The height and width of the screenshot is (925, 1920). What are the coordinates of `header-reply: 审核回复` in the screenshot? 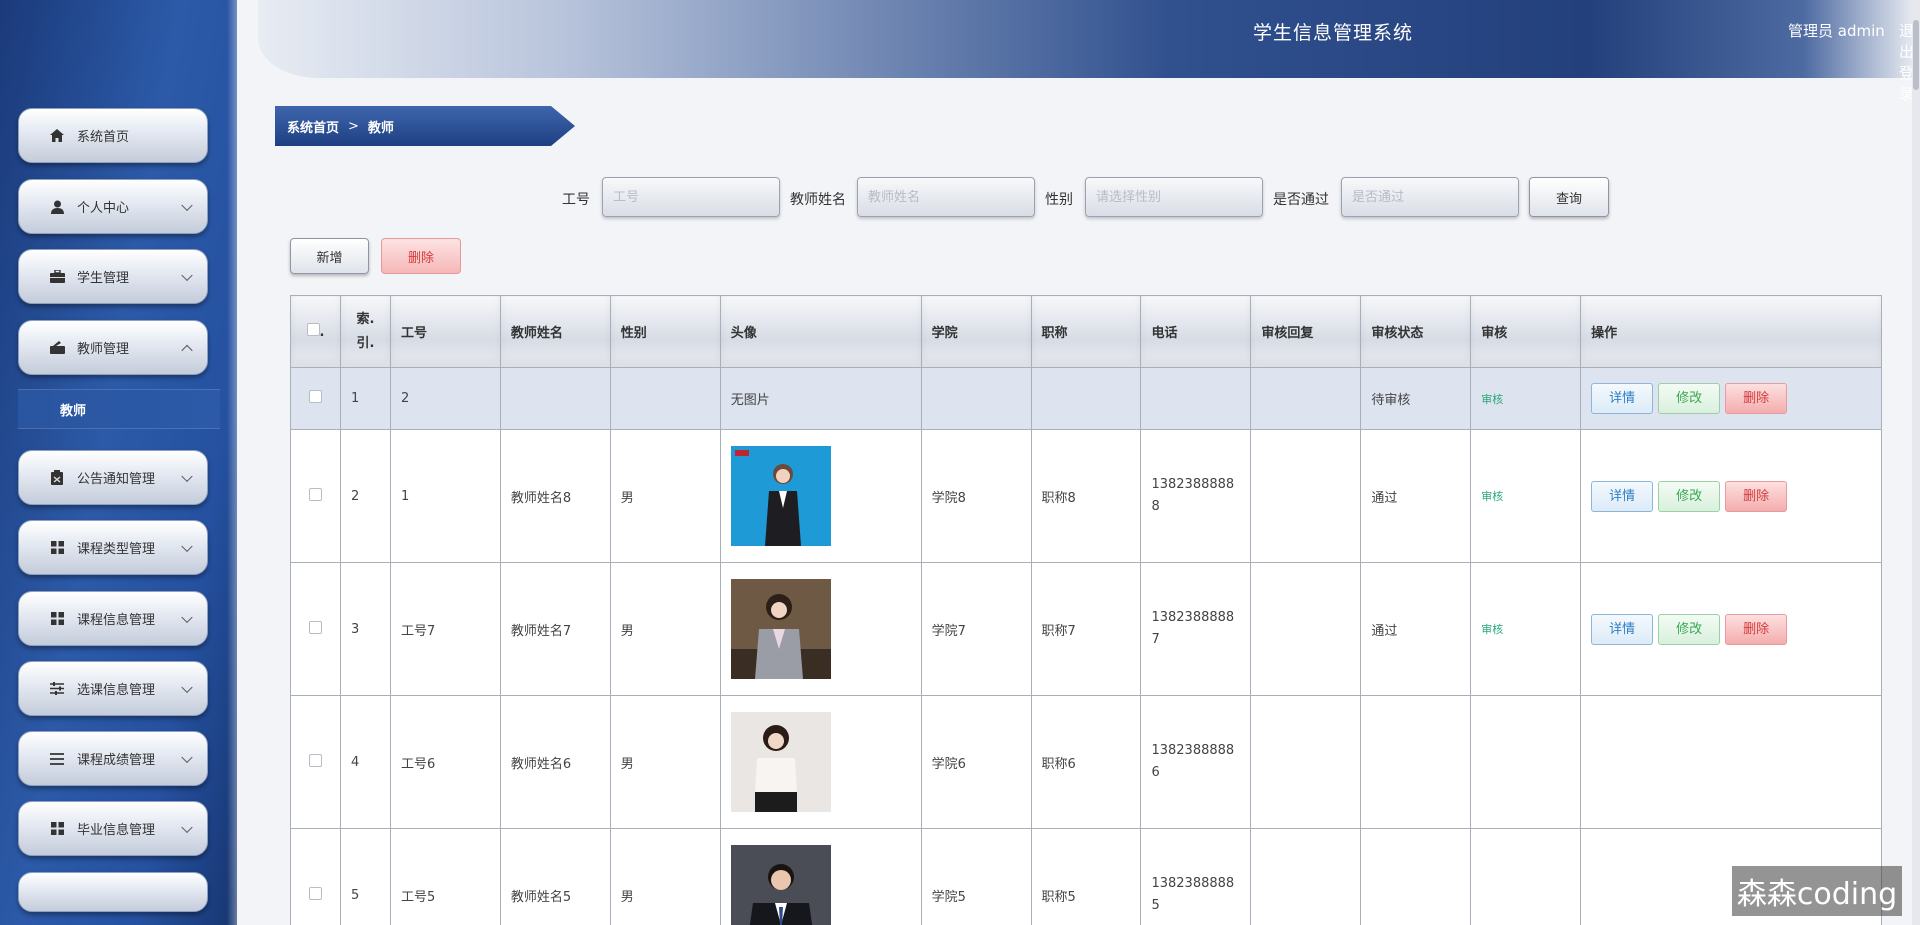 It's located at (1306, 331).